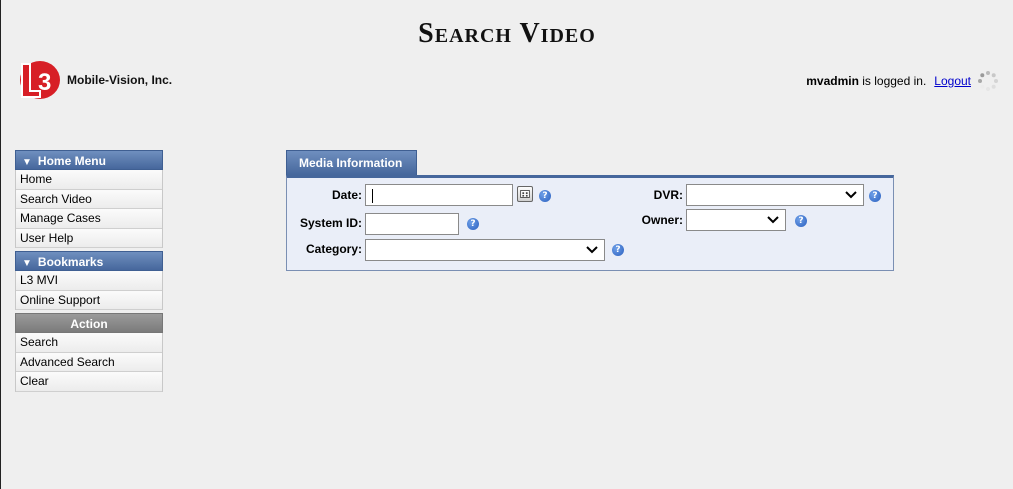  I want to click on bookmarks-header: ▼ Bookmarks, so click(89, 261).